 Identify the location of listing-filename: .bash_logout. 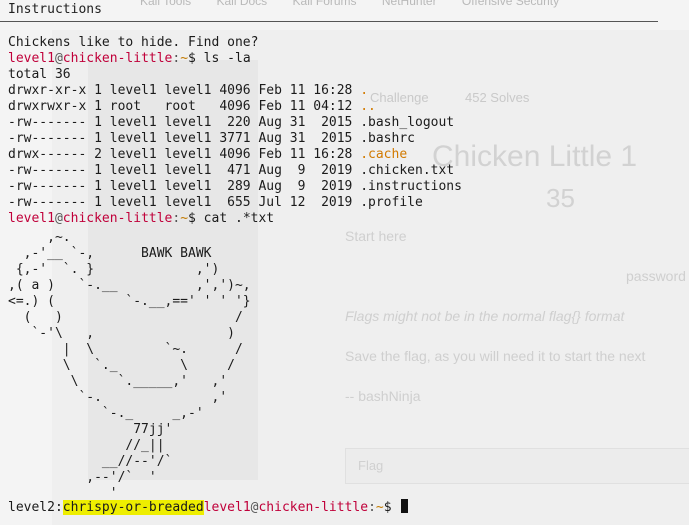
(407, 122).